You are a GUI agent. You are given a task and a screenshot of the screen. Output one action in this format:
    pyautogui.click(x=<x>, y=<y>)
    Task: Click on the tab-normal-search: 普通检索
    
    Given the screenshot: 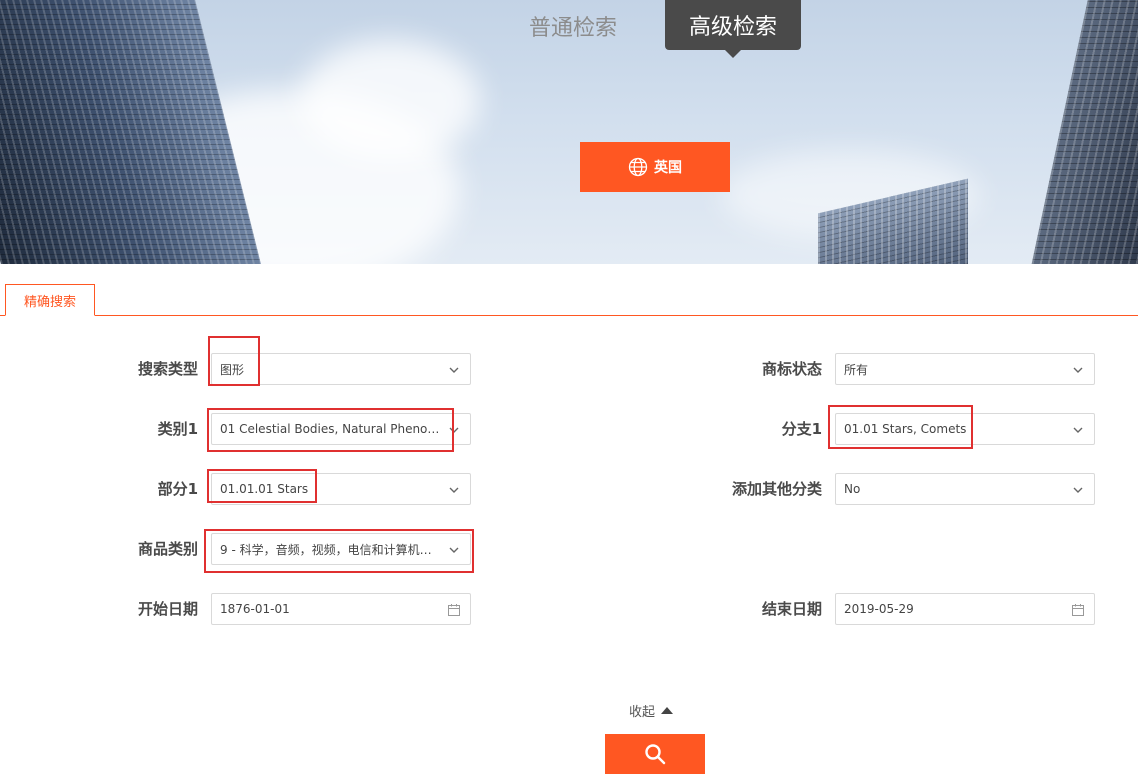 What is the action you would take?
    pyautogui.click(x=573, y=26)
    